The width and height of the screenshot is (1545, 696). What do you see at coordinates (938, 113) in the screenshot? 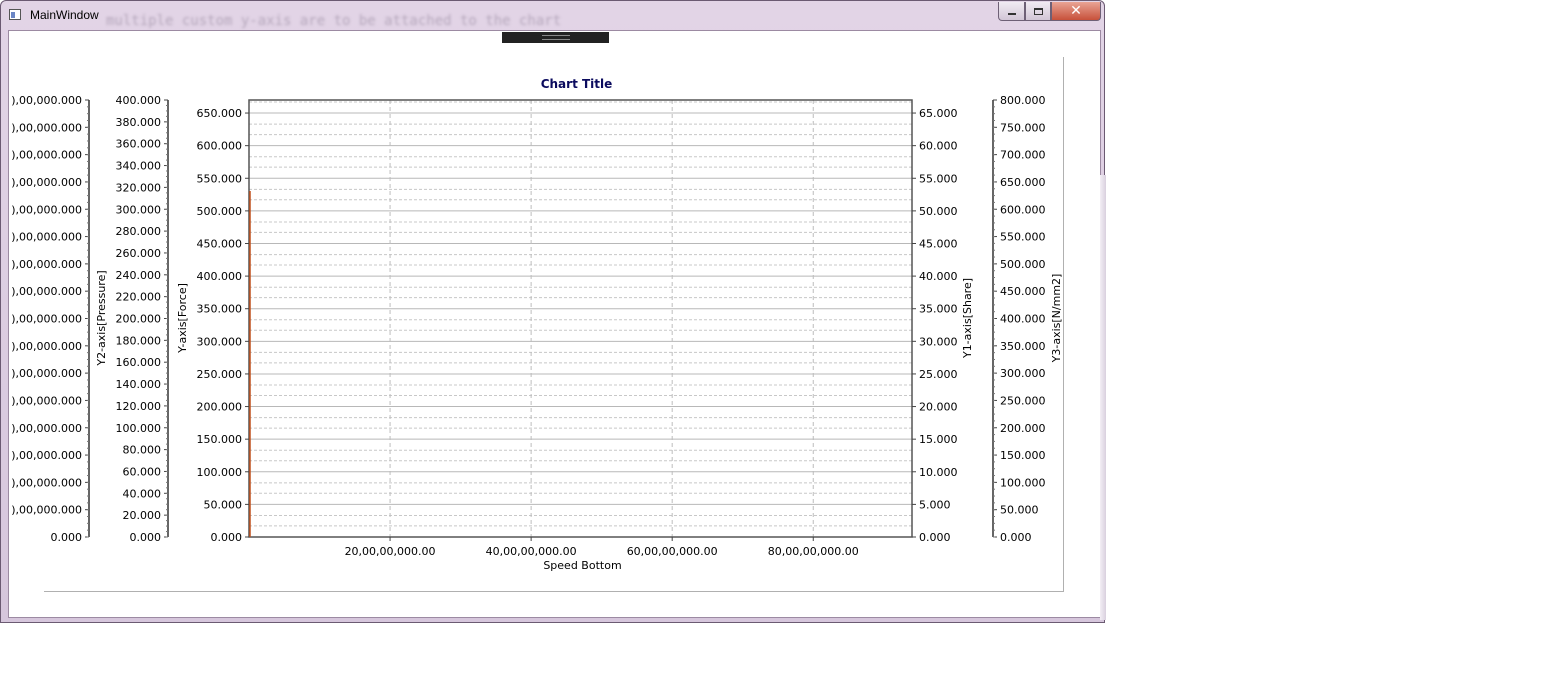
I see `y-tick-label: 65.000` at bounding box center [938, 113].